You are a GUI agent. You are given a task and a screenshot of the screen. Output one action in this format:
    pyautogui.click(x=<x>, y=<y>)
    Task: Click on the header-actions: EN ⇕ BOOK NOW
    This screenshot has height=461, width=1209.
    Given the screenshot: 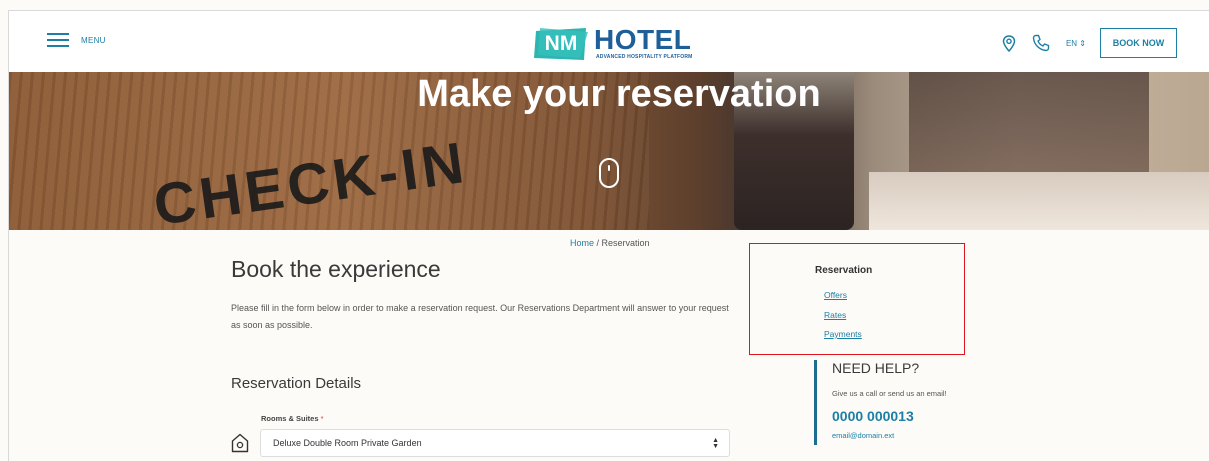 What is the action you would take?
    pyautogui.click(x=1088, y=43)
    